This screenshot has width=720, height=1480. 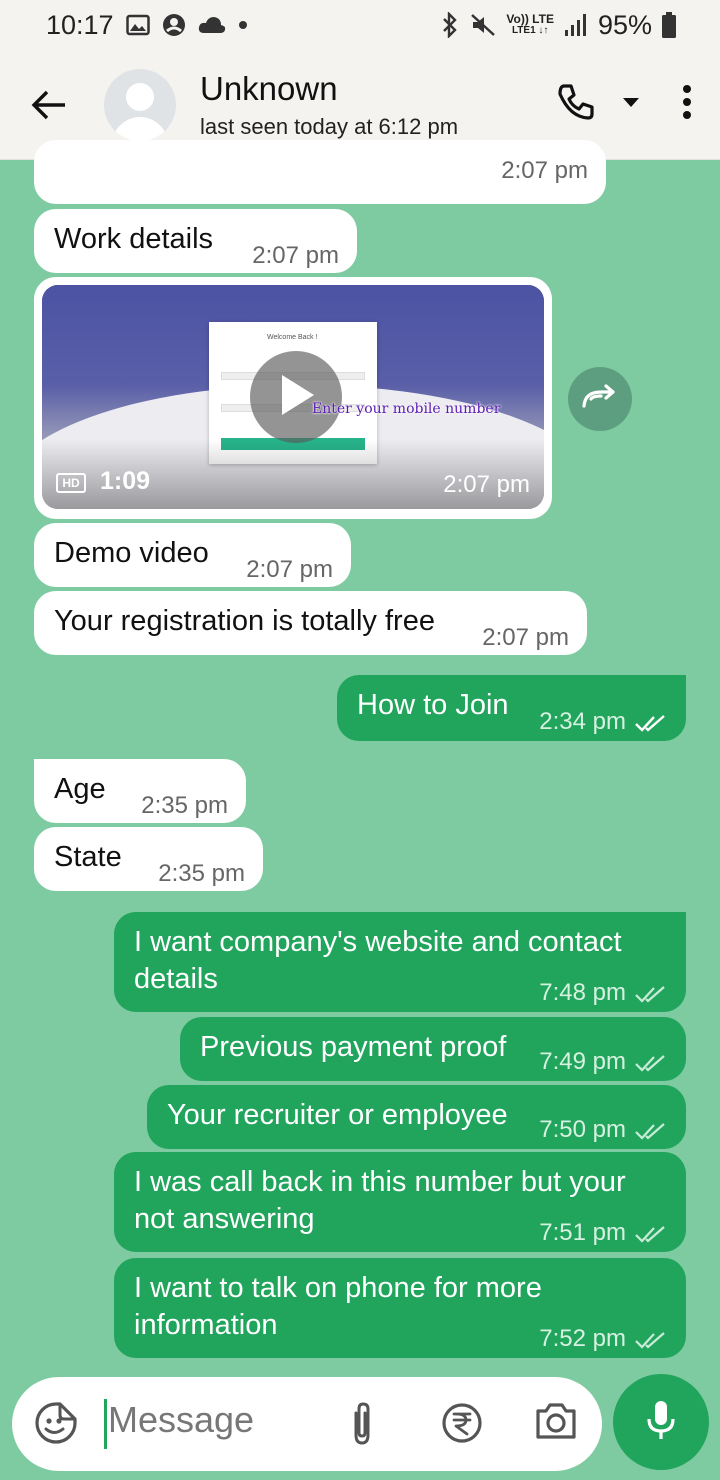 What do you see at coordinates (380, 1182) in the screenshot?
I see `message-text-line1: I was call back in this number but your` at bounding box center [380, 1182].